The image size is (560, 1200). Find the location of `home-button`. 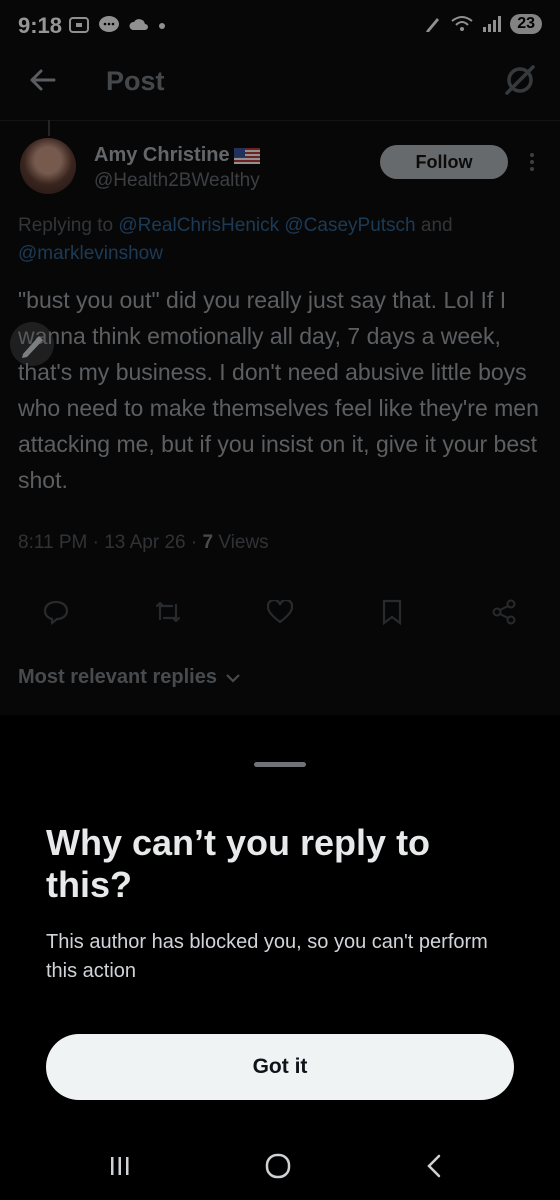

home-button is located at coordinates (278, 1166).